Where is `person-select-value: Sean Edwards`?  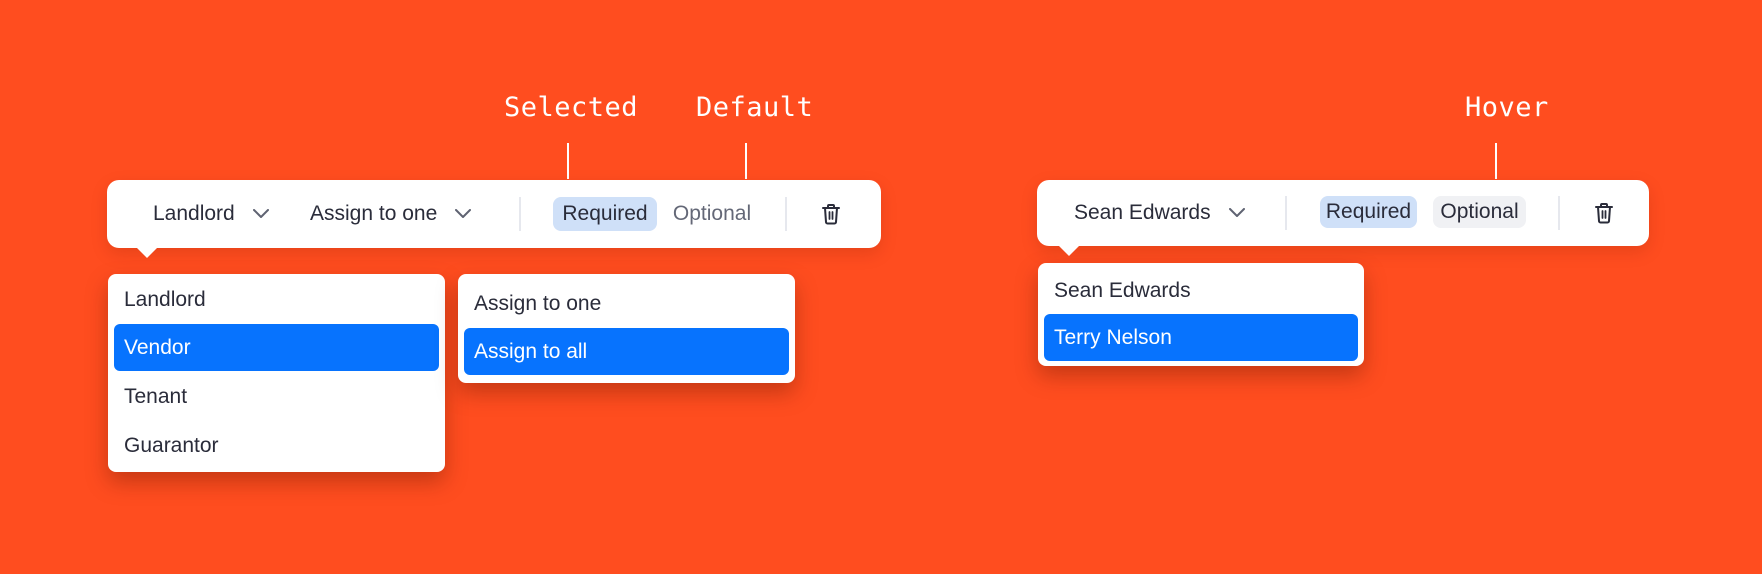
person-select-value: Sean Edwards is located at coordinates (1142, 212).